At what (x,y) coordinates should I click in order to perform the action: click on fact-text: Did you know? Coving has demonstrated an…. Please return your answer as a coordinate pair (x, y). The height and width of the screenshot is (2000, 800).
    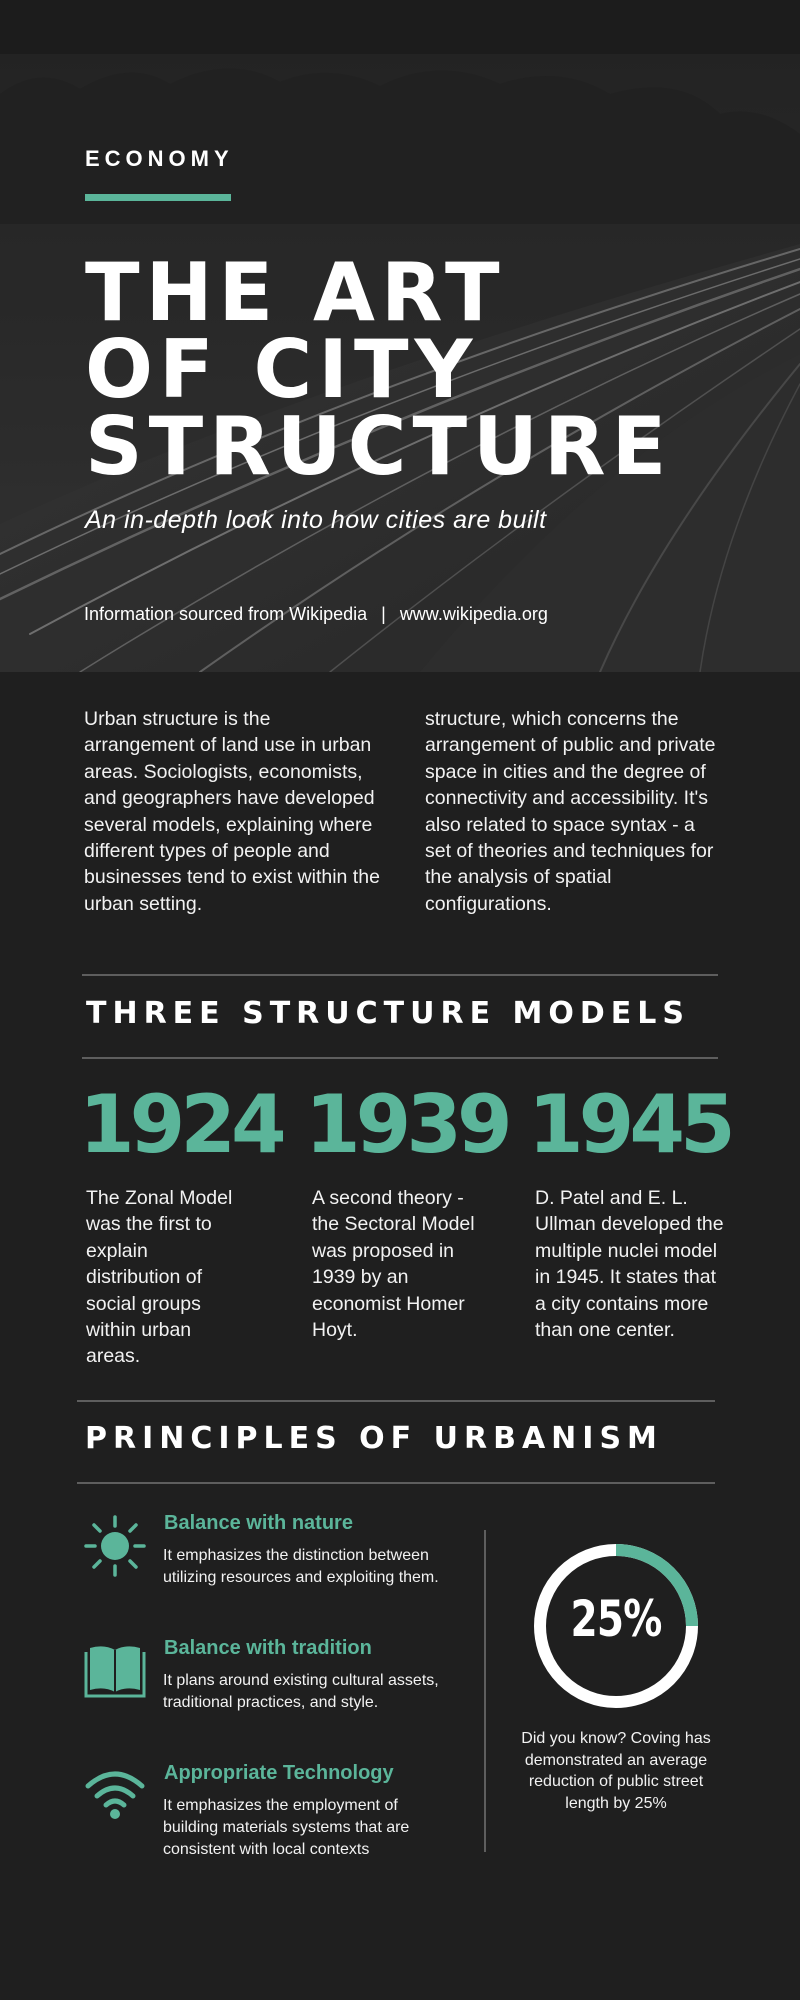
    Looking at the image, I should click on (616, 1771).